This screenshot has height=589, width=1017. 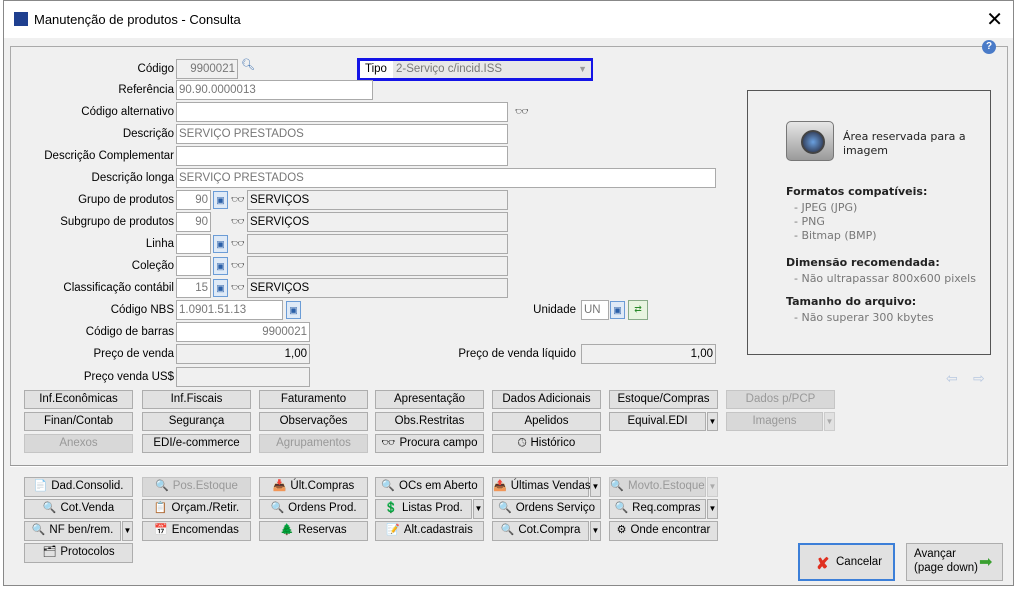 What do you see at coordinates (248, 65) in the screenshot?
I see `search-dropdown-icon: 🔍︎` at bounding box center [248, 65].